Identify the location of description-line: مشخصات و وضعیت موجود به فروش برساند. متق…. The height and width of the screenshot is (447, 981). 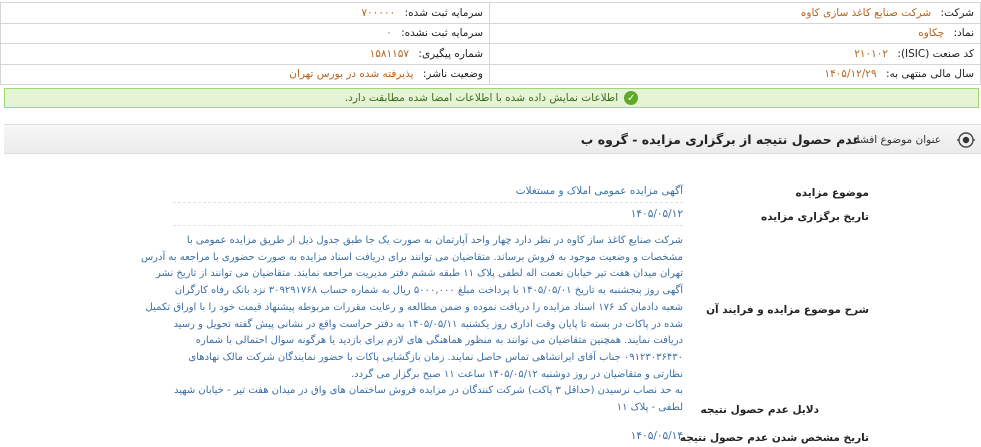
(411, 257).